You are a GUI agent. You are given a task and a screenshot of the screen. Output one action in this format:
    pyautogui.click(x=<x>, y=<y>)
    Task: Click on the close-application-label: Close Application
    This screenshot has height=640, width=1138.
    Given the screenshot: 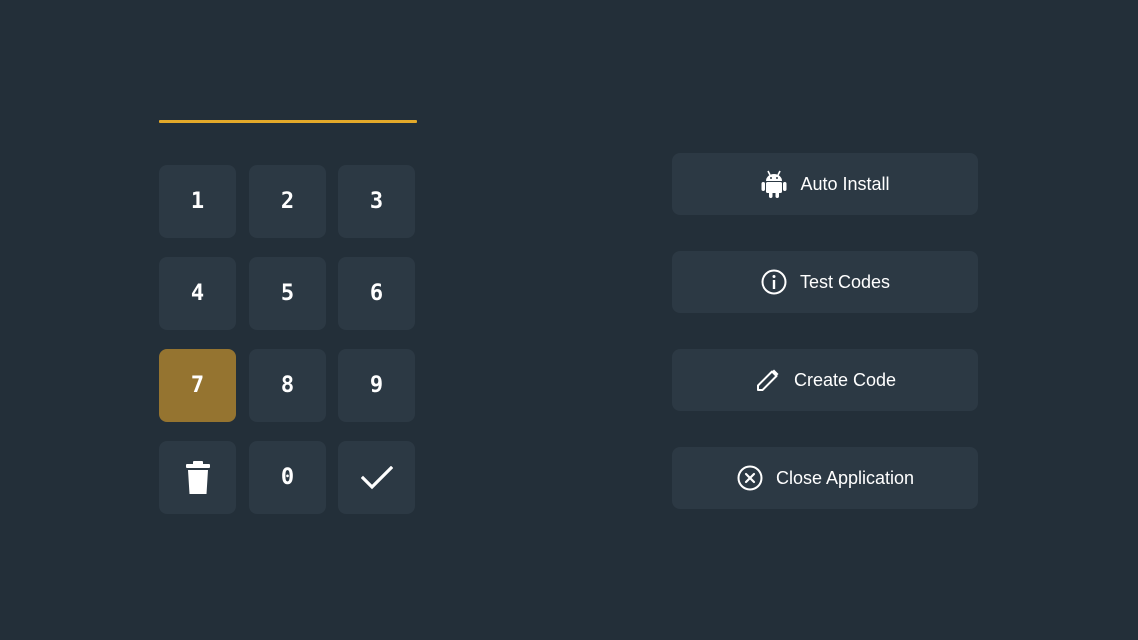 What is the action you would take?
    pyautogui.click(x=845, y=477)
    